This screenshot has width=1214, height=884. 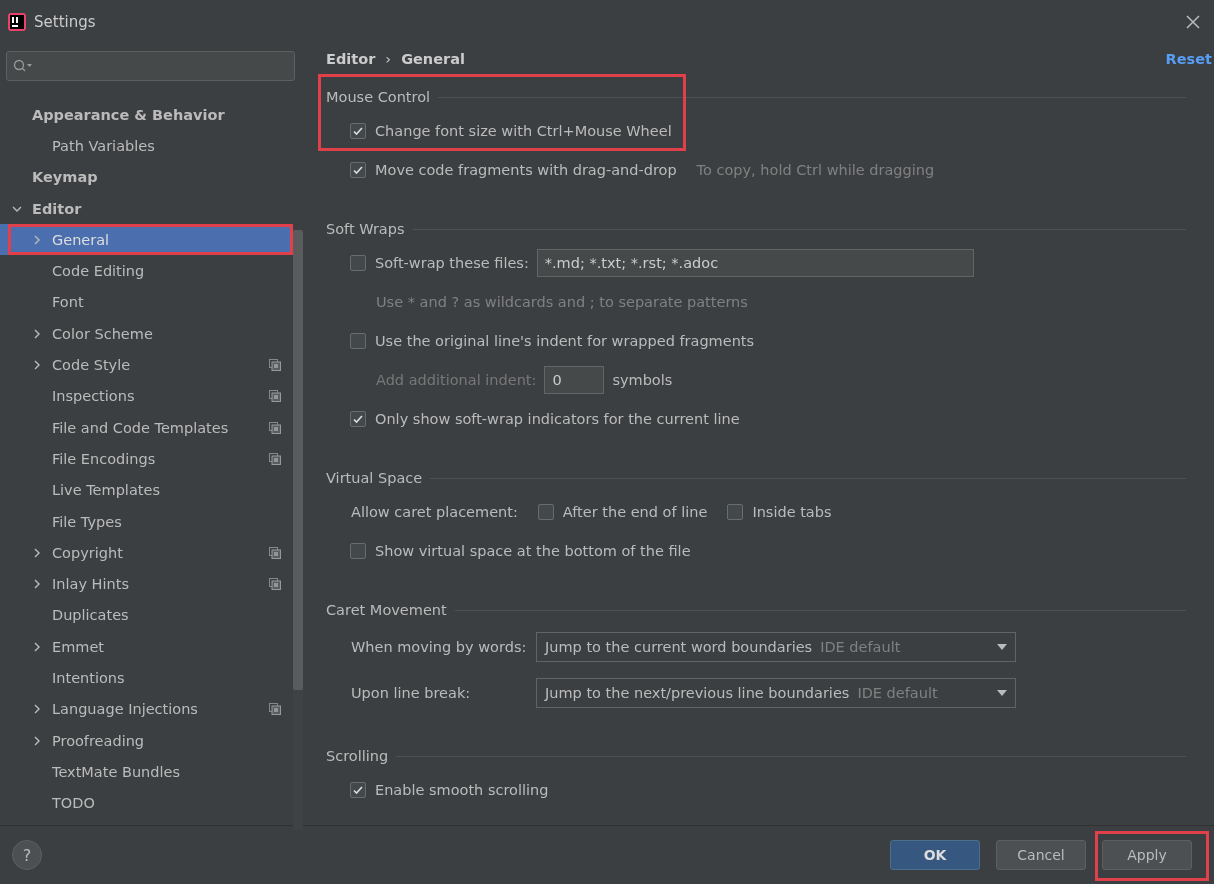 What do you see at coordinates (146, 302) in the screenshot?
I see `tree-item: Font` at bounding box center [146, 302].